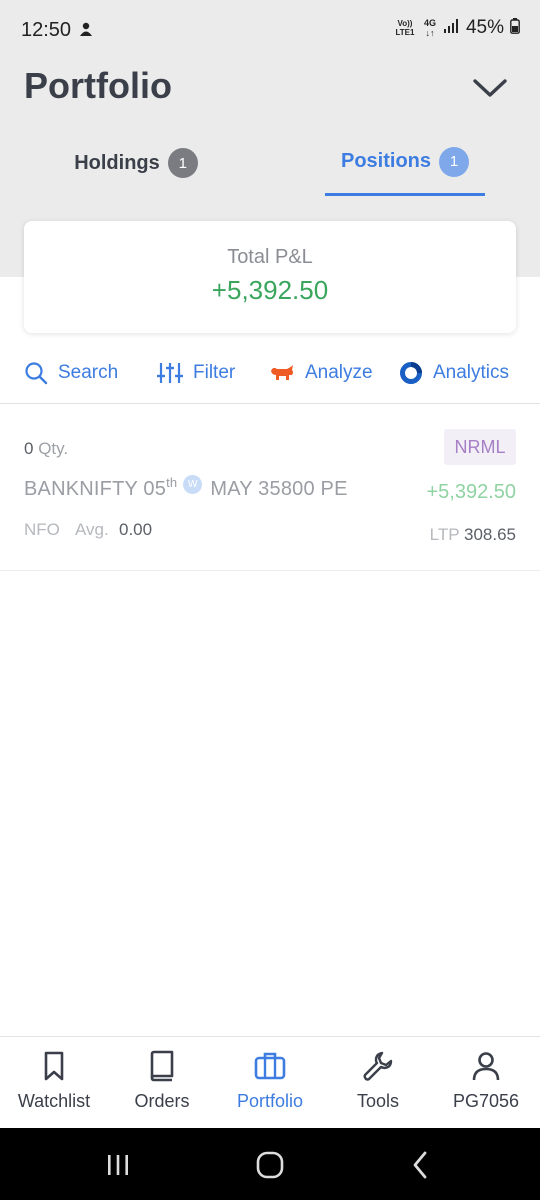 This screenshot has width=540, height=1200. Describe the element at coordinates (472, 534) in the screenshot. I see `position-ltp: LTP 308.65` at that location.